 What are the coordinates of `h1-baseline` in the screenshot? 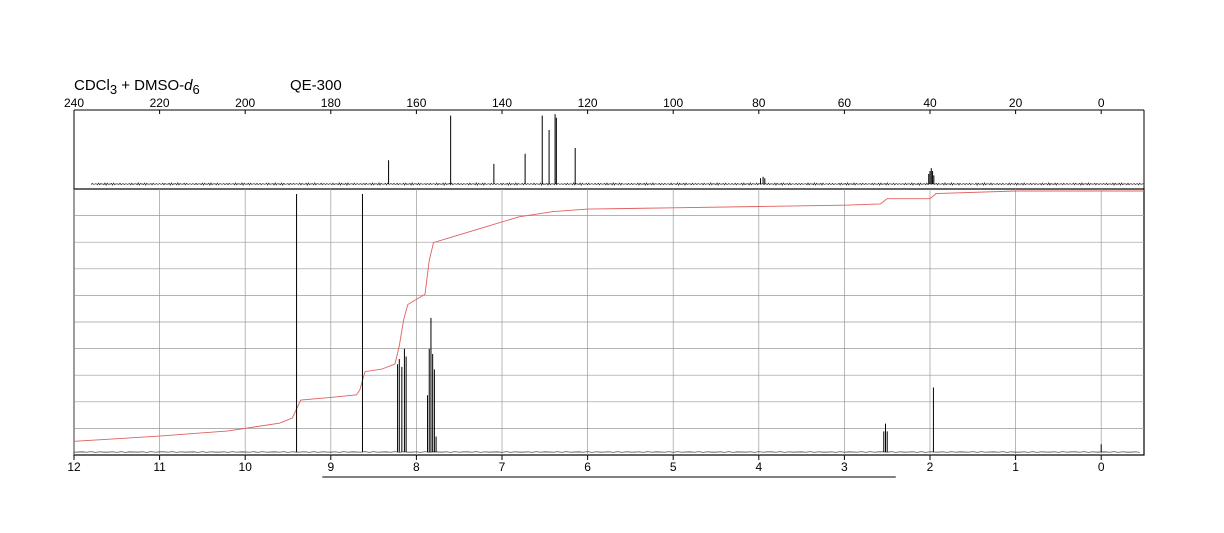 It's located at (606, 452).